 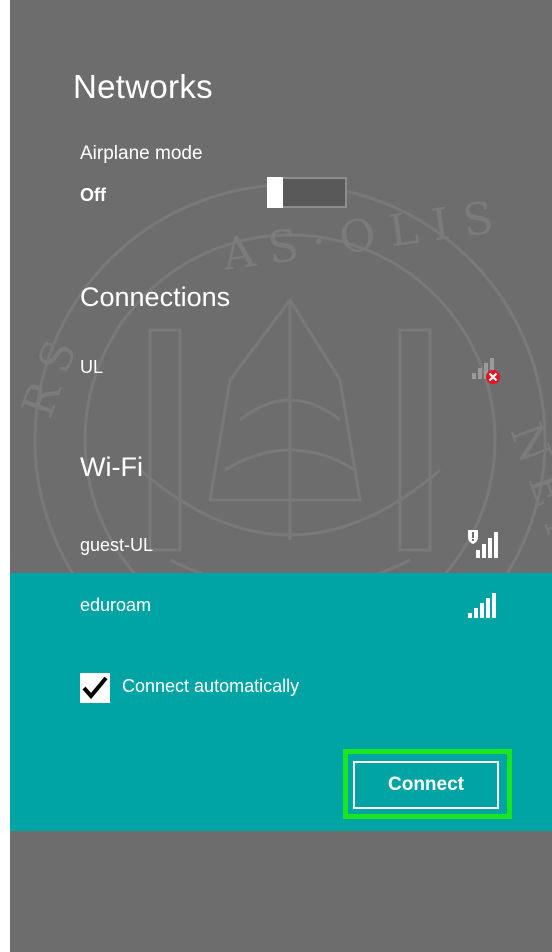 I want to click on connection-item-ul: UL, so click(x=281, y=370).